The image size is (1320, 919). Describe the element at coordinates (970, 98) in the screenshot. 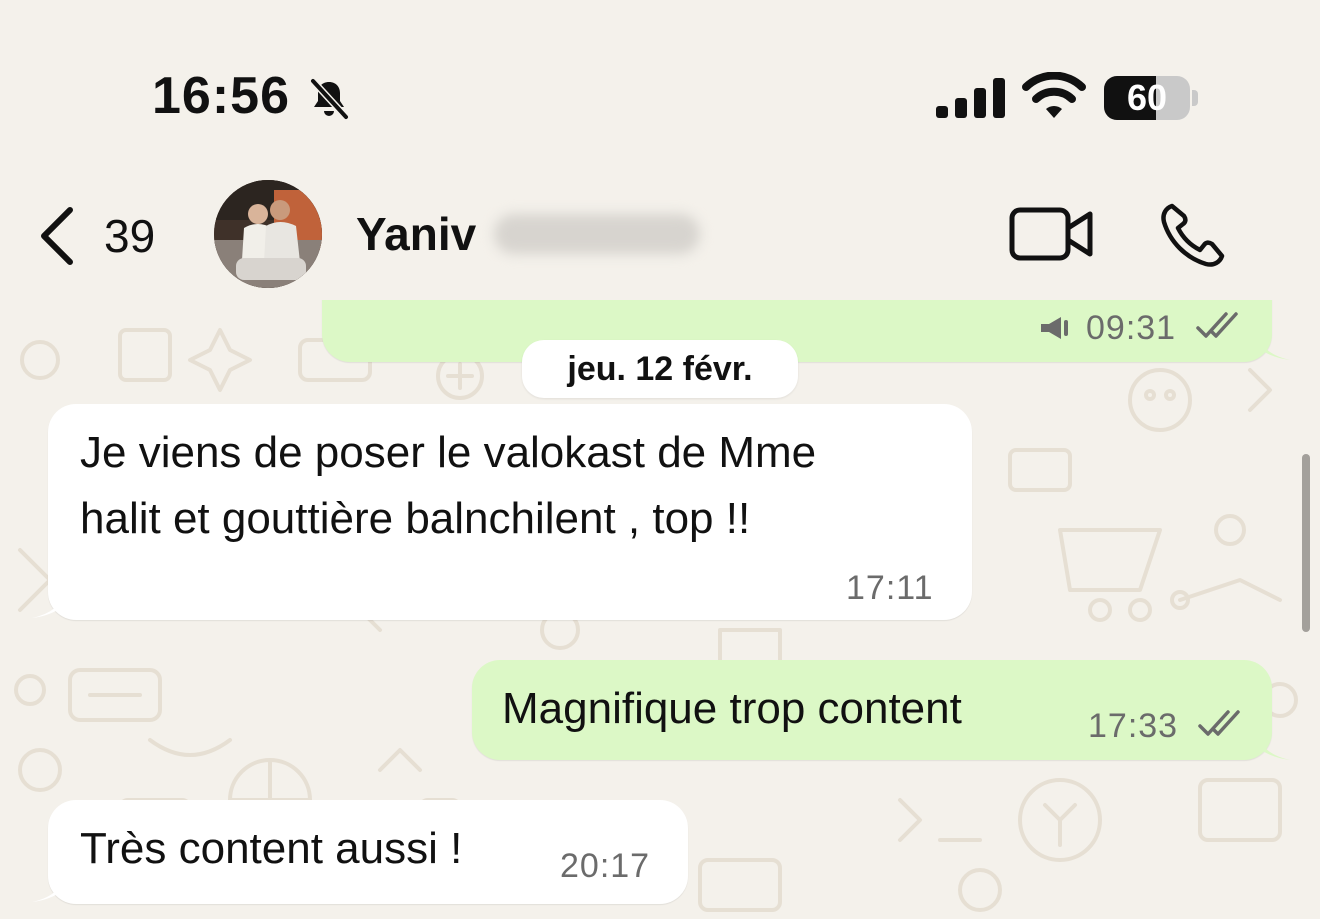

I see `cellular-signal-icon` at that location.